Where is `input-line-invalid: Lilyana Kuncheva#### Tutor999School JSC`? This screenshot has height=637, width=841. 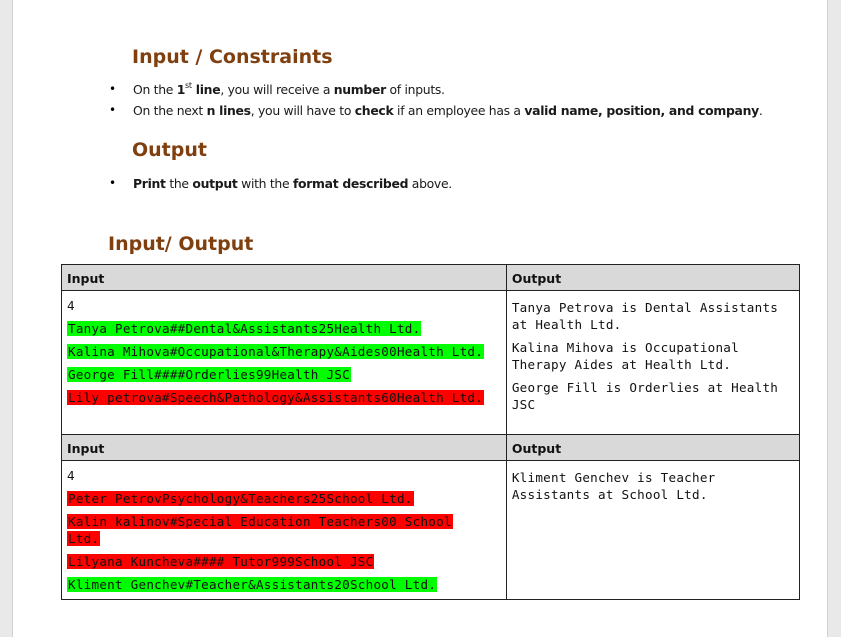
input-line-invalid: Lilyana Kuncheva#### Tutor999School JSC is located at coordinates (221, 561).